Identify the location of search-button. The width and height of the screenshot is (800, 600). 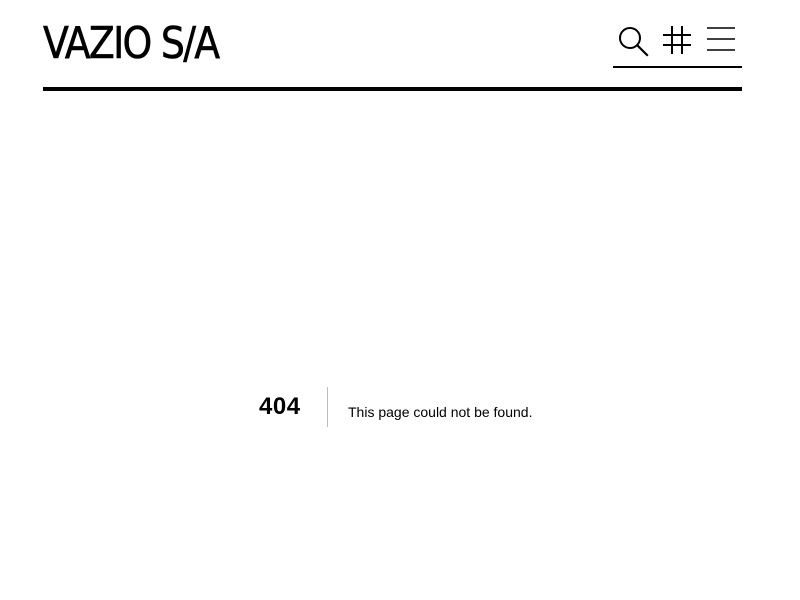
(633, 41).